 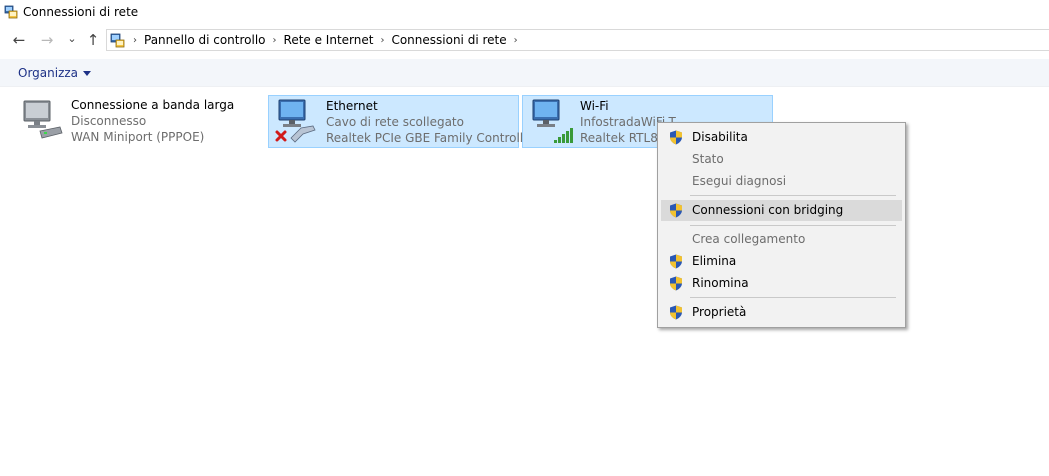 What do you see at coordinates (720, 137) in the screenshot?
I see `menu-item-label: Disabilita` at bounding box center [720, 137].